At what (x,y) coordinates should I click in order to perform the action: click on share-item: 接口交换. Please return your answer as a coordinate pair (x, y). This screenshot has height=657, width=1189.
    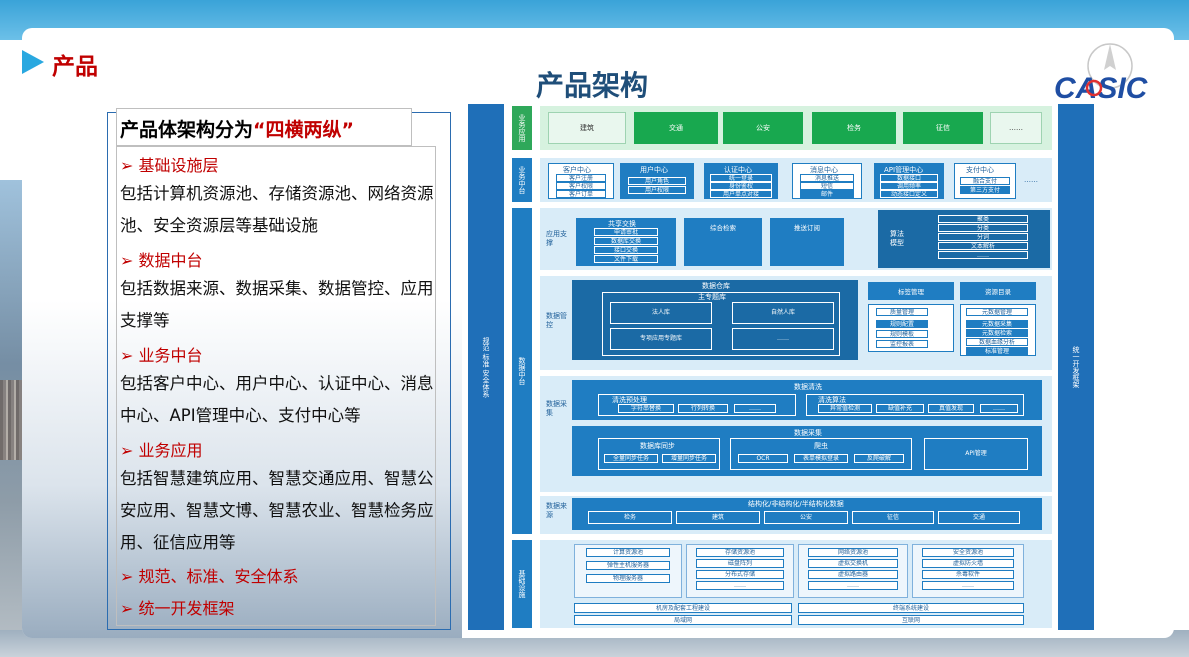
    Looking at the image, I should click on (626, 250).